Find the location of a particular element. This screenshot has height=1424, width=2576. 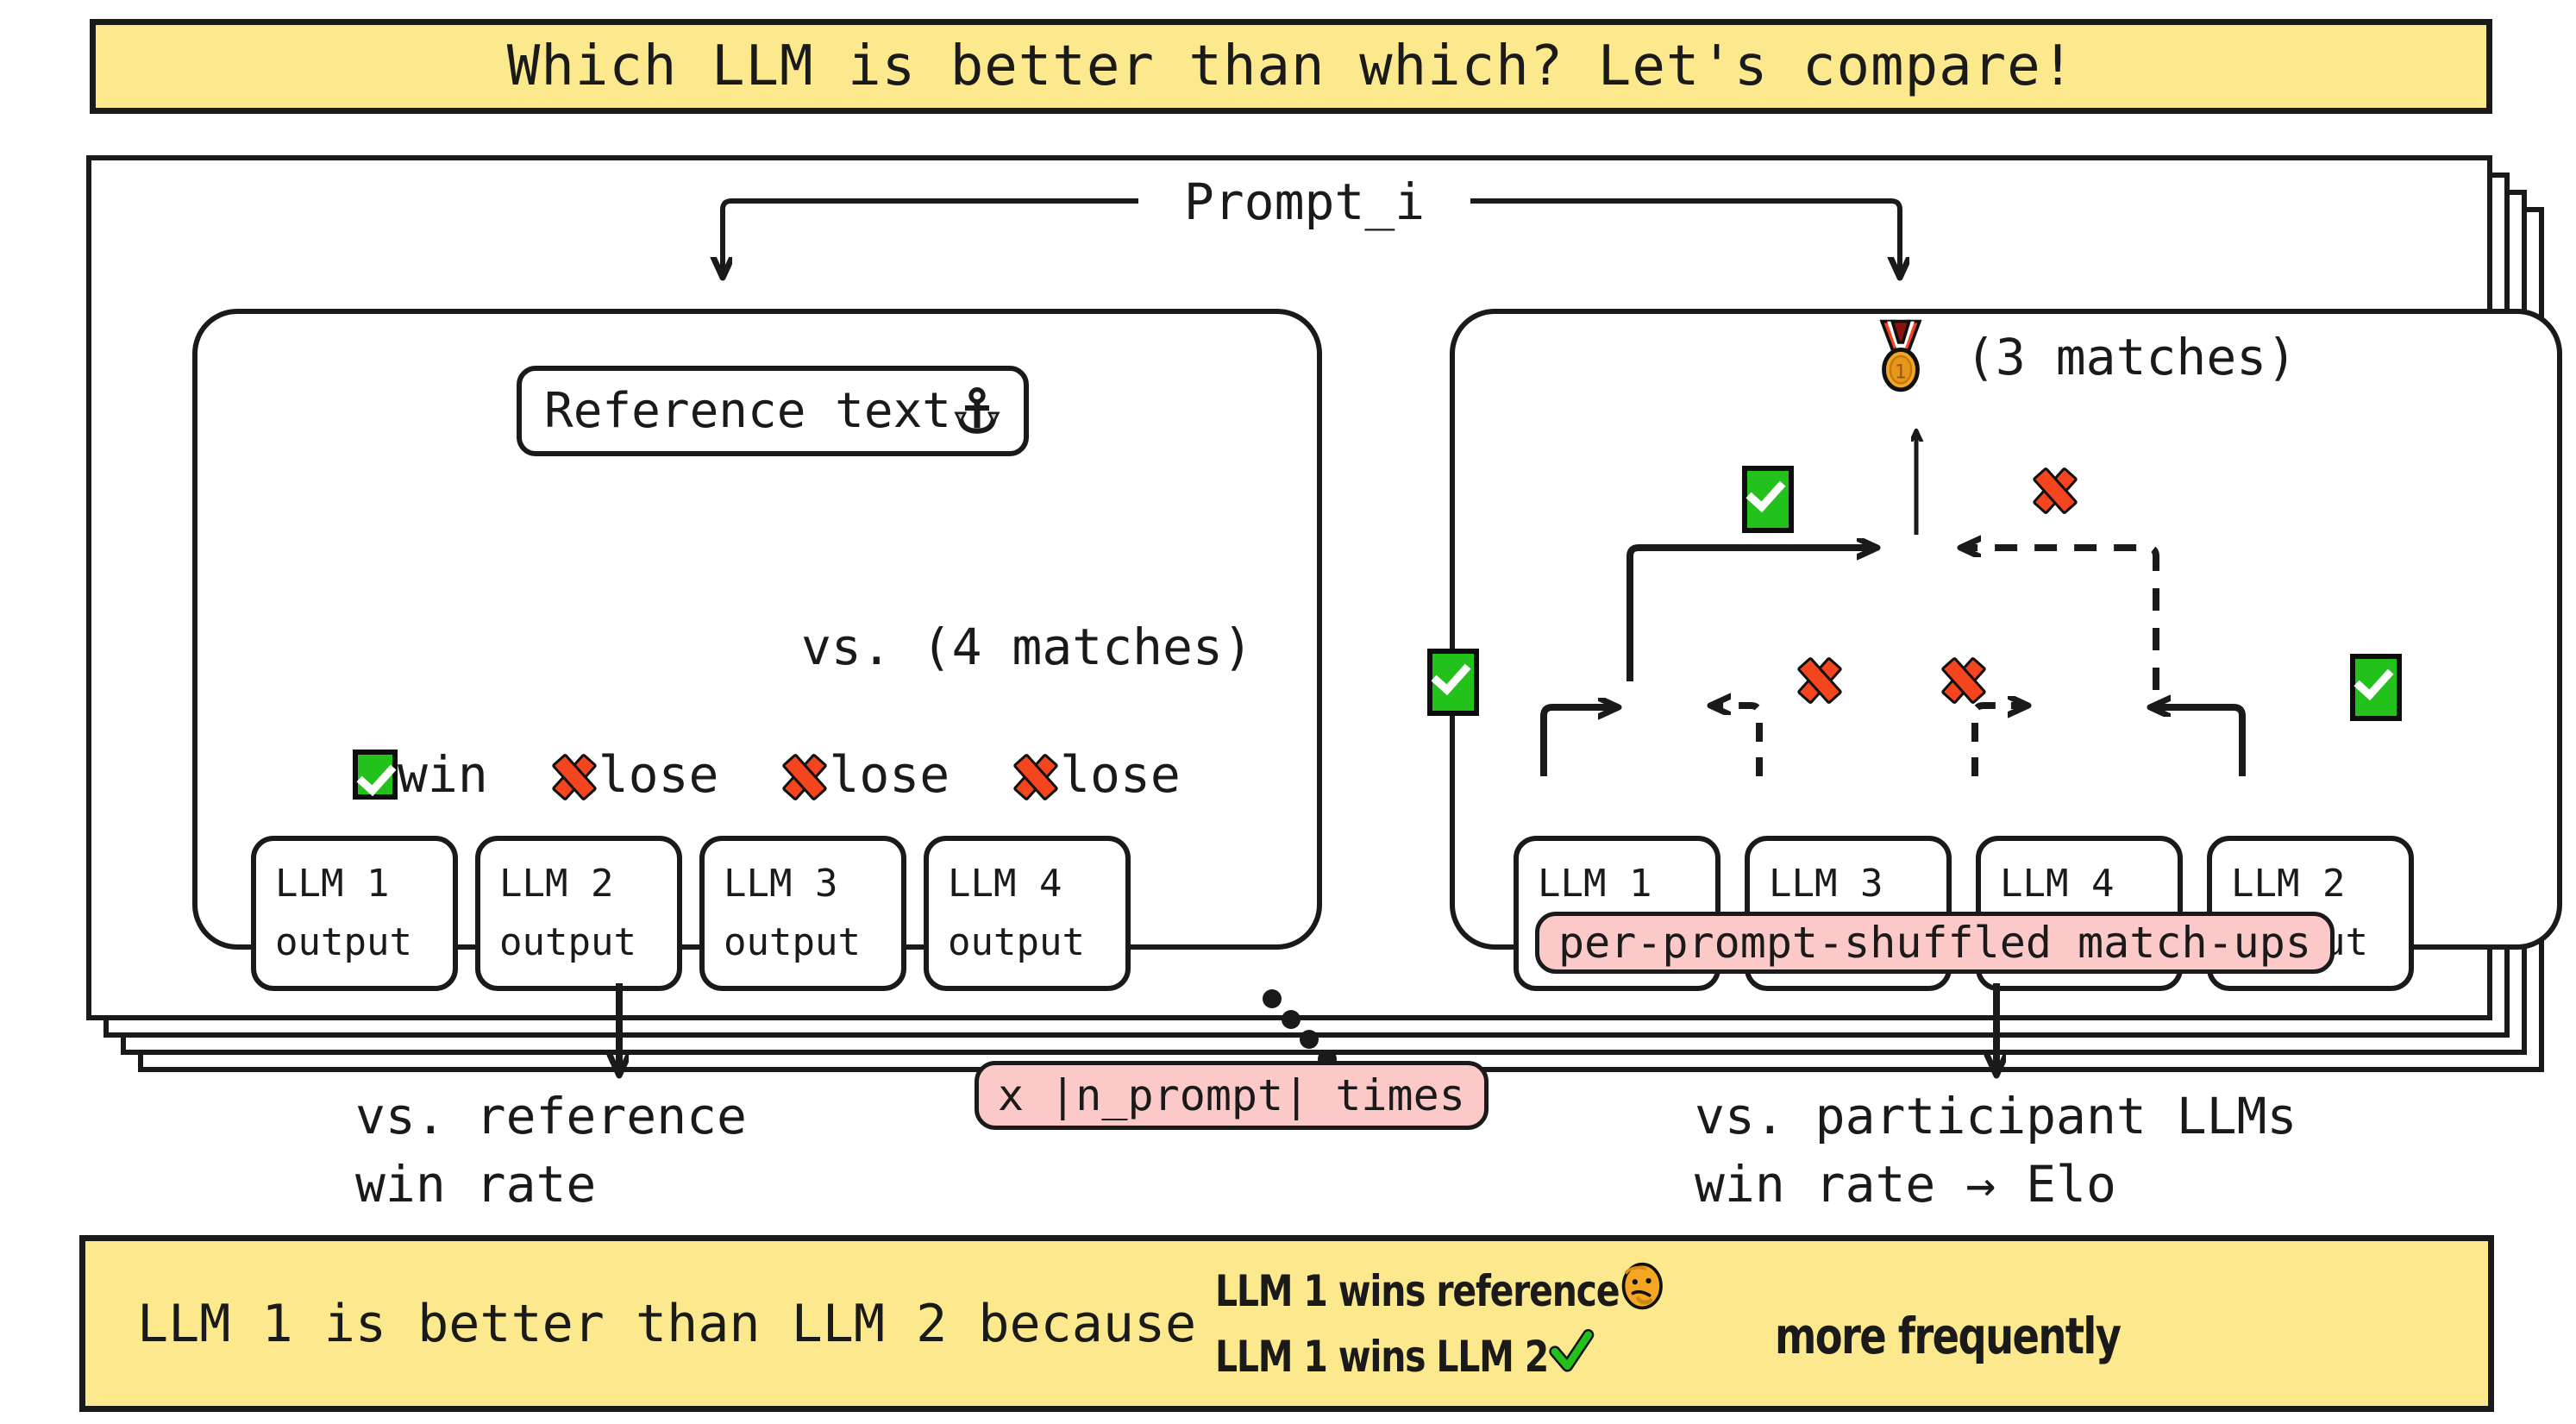

llm-output-box: LLM 3 output is located at coordinates (802, 913).